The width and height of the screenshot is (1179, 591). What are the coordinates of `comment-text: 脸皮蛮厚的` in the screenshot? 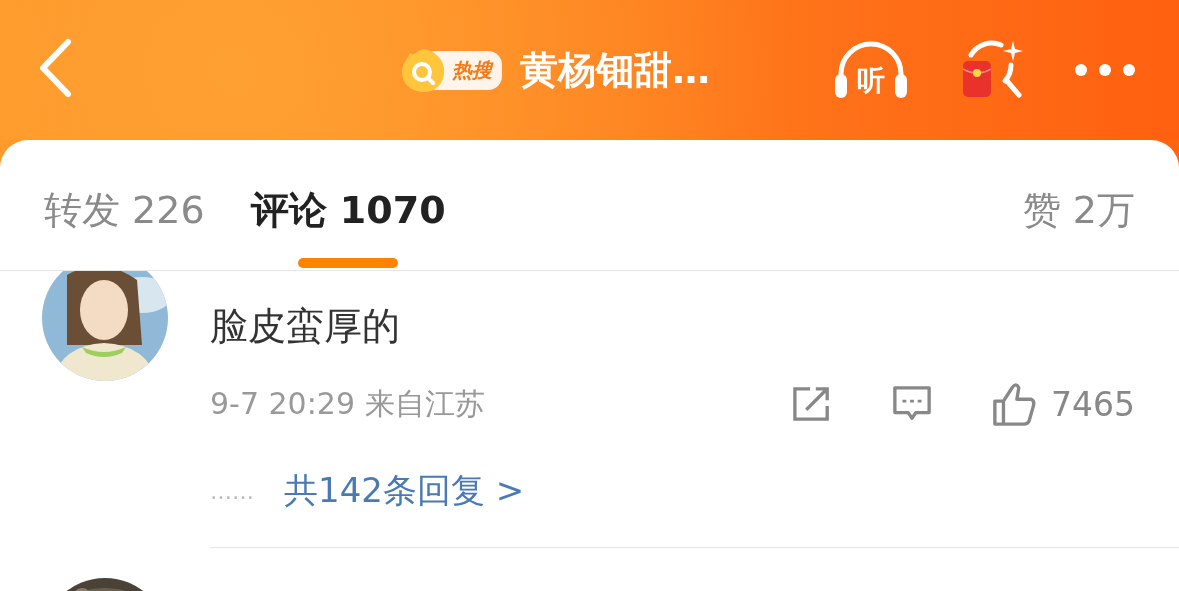 It's located at (305, 326).